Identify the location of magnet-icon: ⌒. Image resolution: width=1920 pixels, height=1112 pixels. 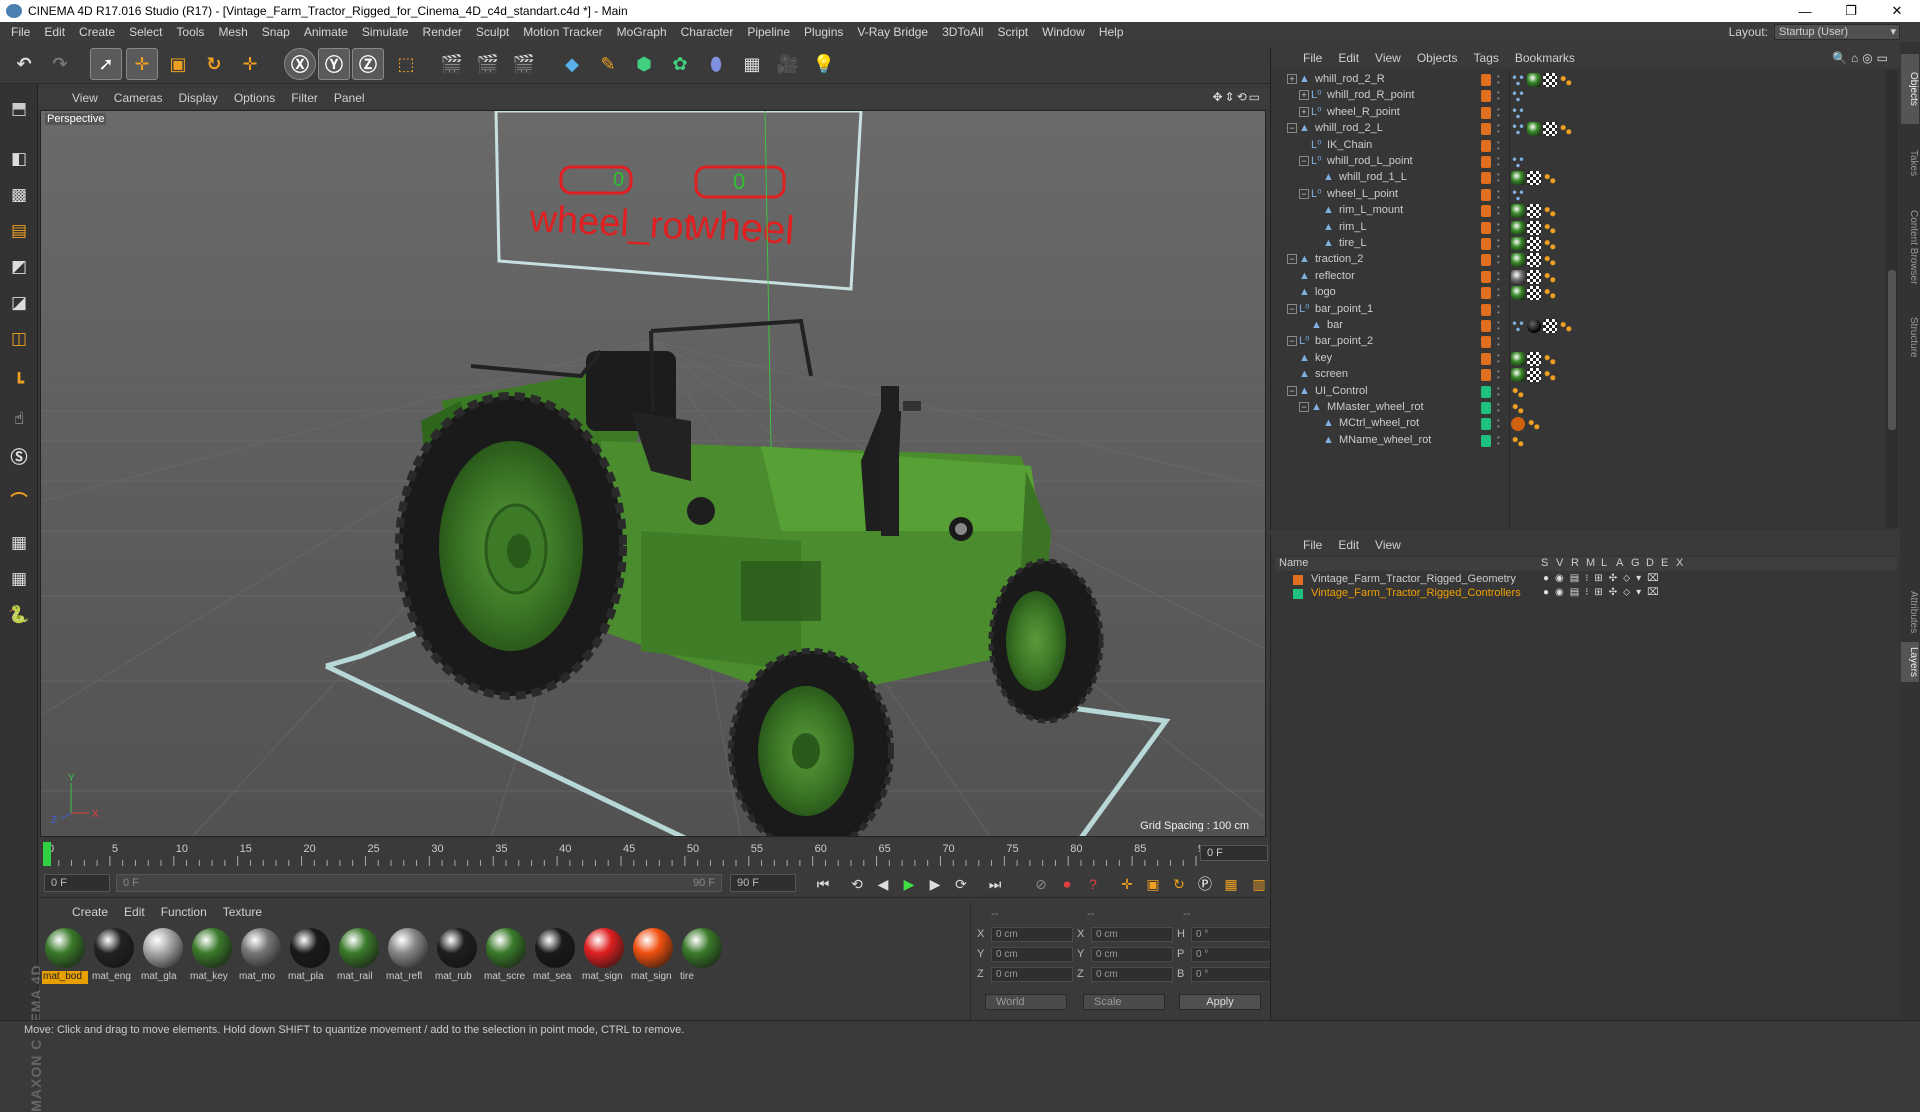
(19, 499).